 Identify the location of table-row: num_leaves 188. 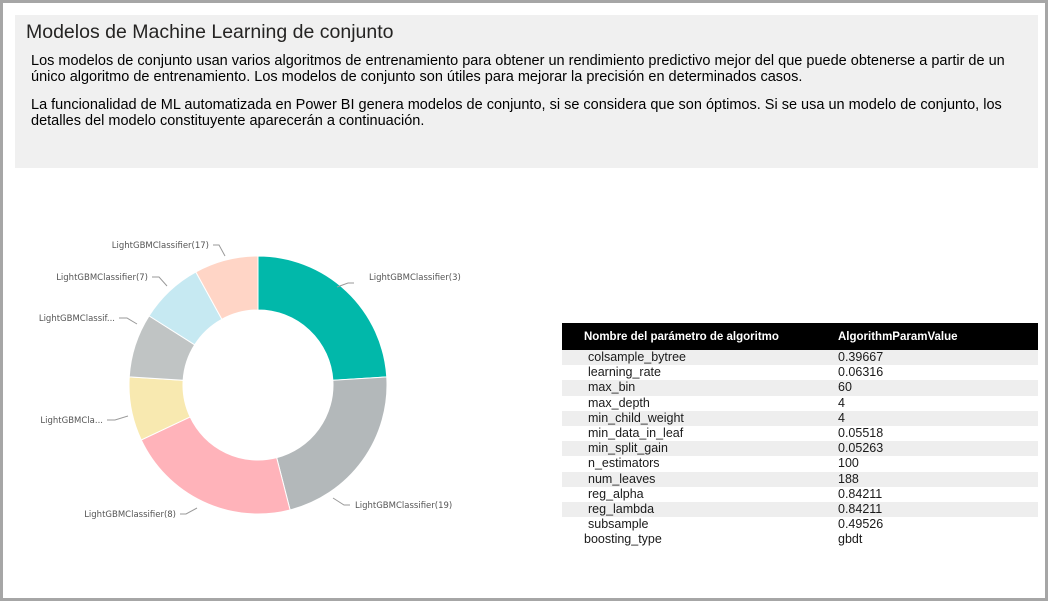
(800, 479).